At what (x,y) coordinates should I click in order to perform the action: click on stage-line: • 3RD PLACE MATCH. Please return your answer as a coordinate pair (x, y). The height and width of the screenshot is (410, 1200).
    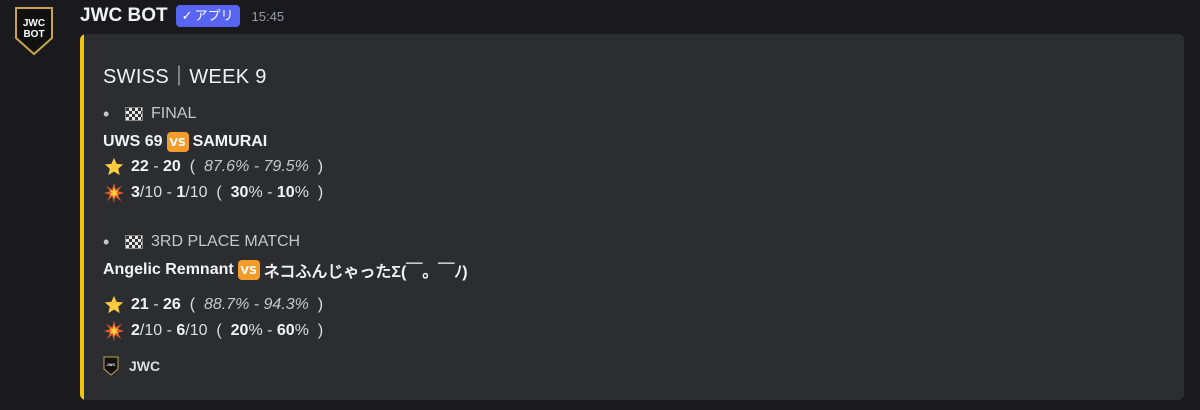
    Looking at the image, I should click on (285, 242).